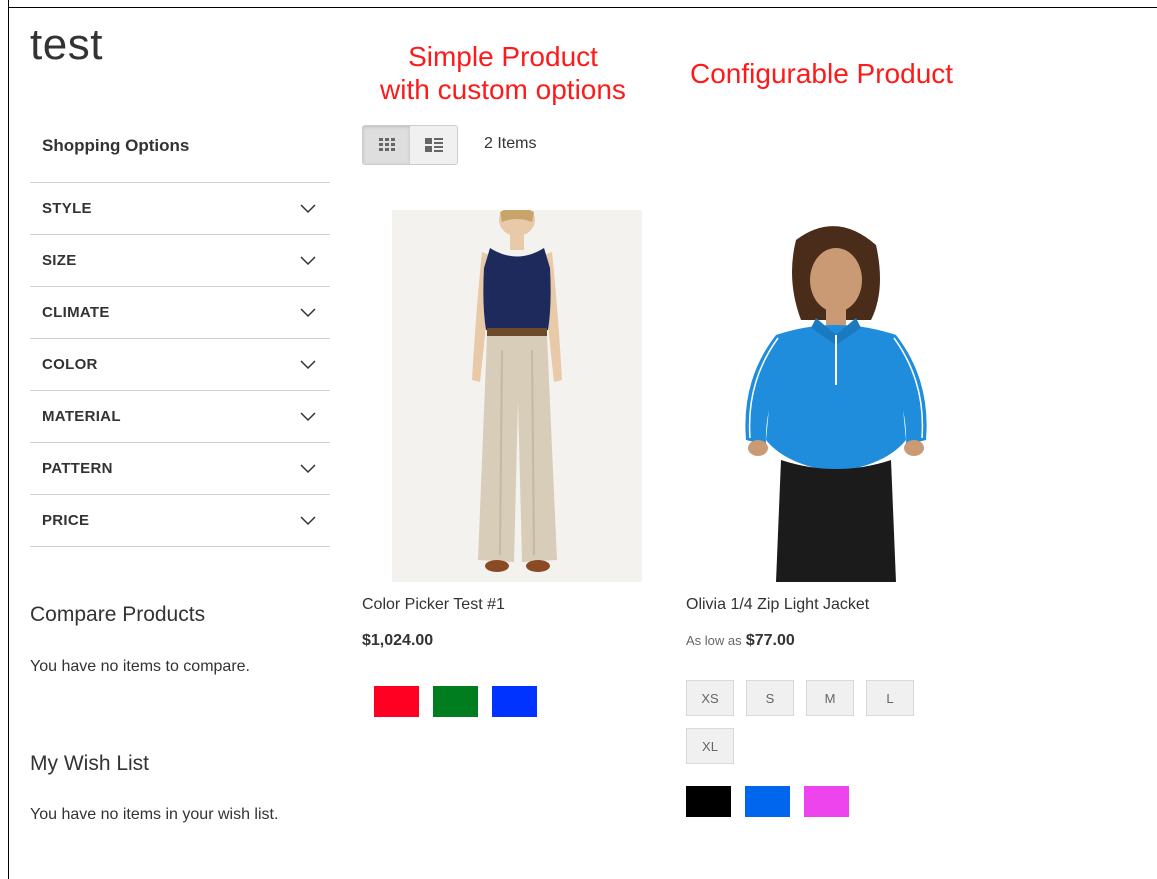 The height and width of the screenshot is (879, 1157). I want to click on color-swatch-black, so click(708, 801).